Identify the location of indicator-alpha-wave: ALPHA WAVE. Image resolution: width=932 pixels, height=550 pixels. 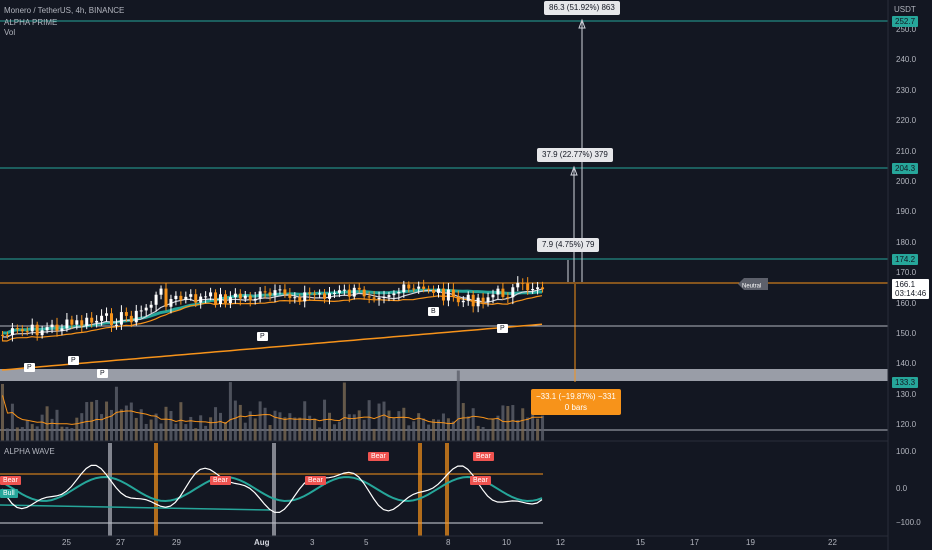
(29, 452).